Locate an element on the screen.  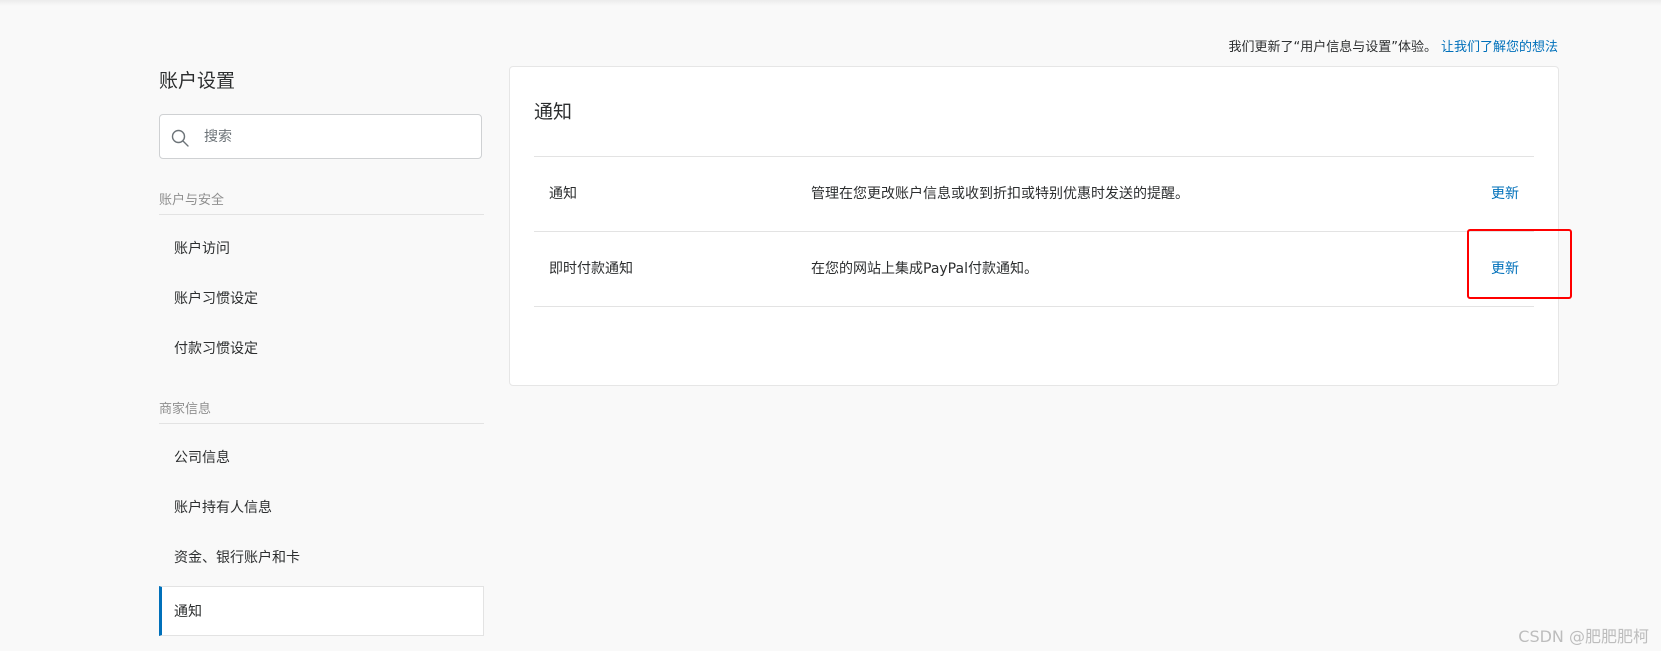
sidebar-item-payment-preferences: 付款习惯设定 is located at coordinates (321, 349).